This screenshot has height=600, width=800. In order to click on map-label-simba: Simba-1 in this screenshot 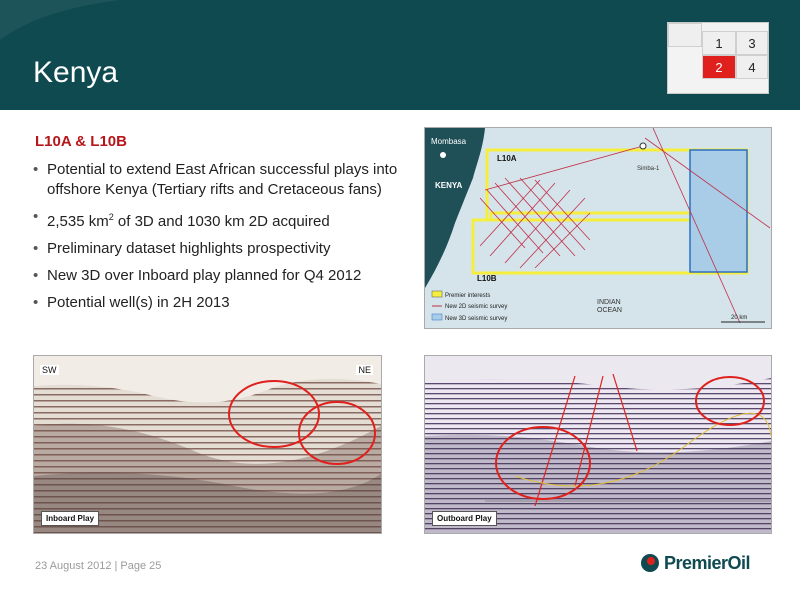, I will do `click(648, 169)`.